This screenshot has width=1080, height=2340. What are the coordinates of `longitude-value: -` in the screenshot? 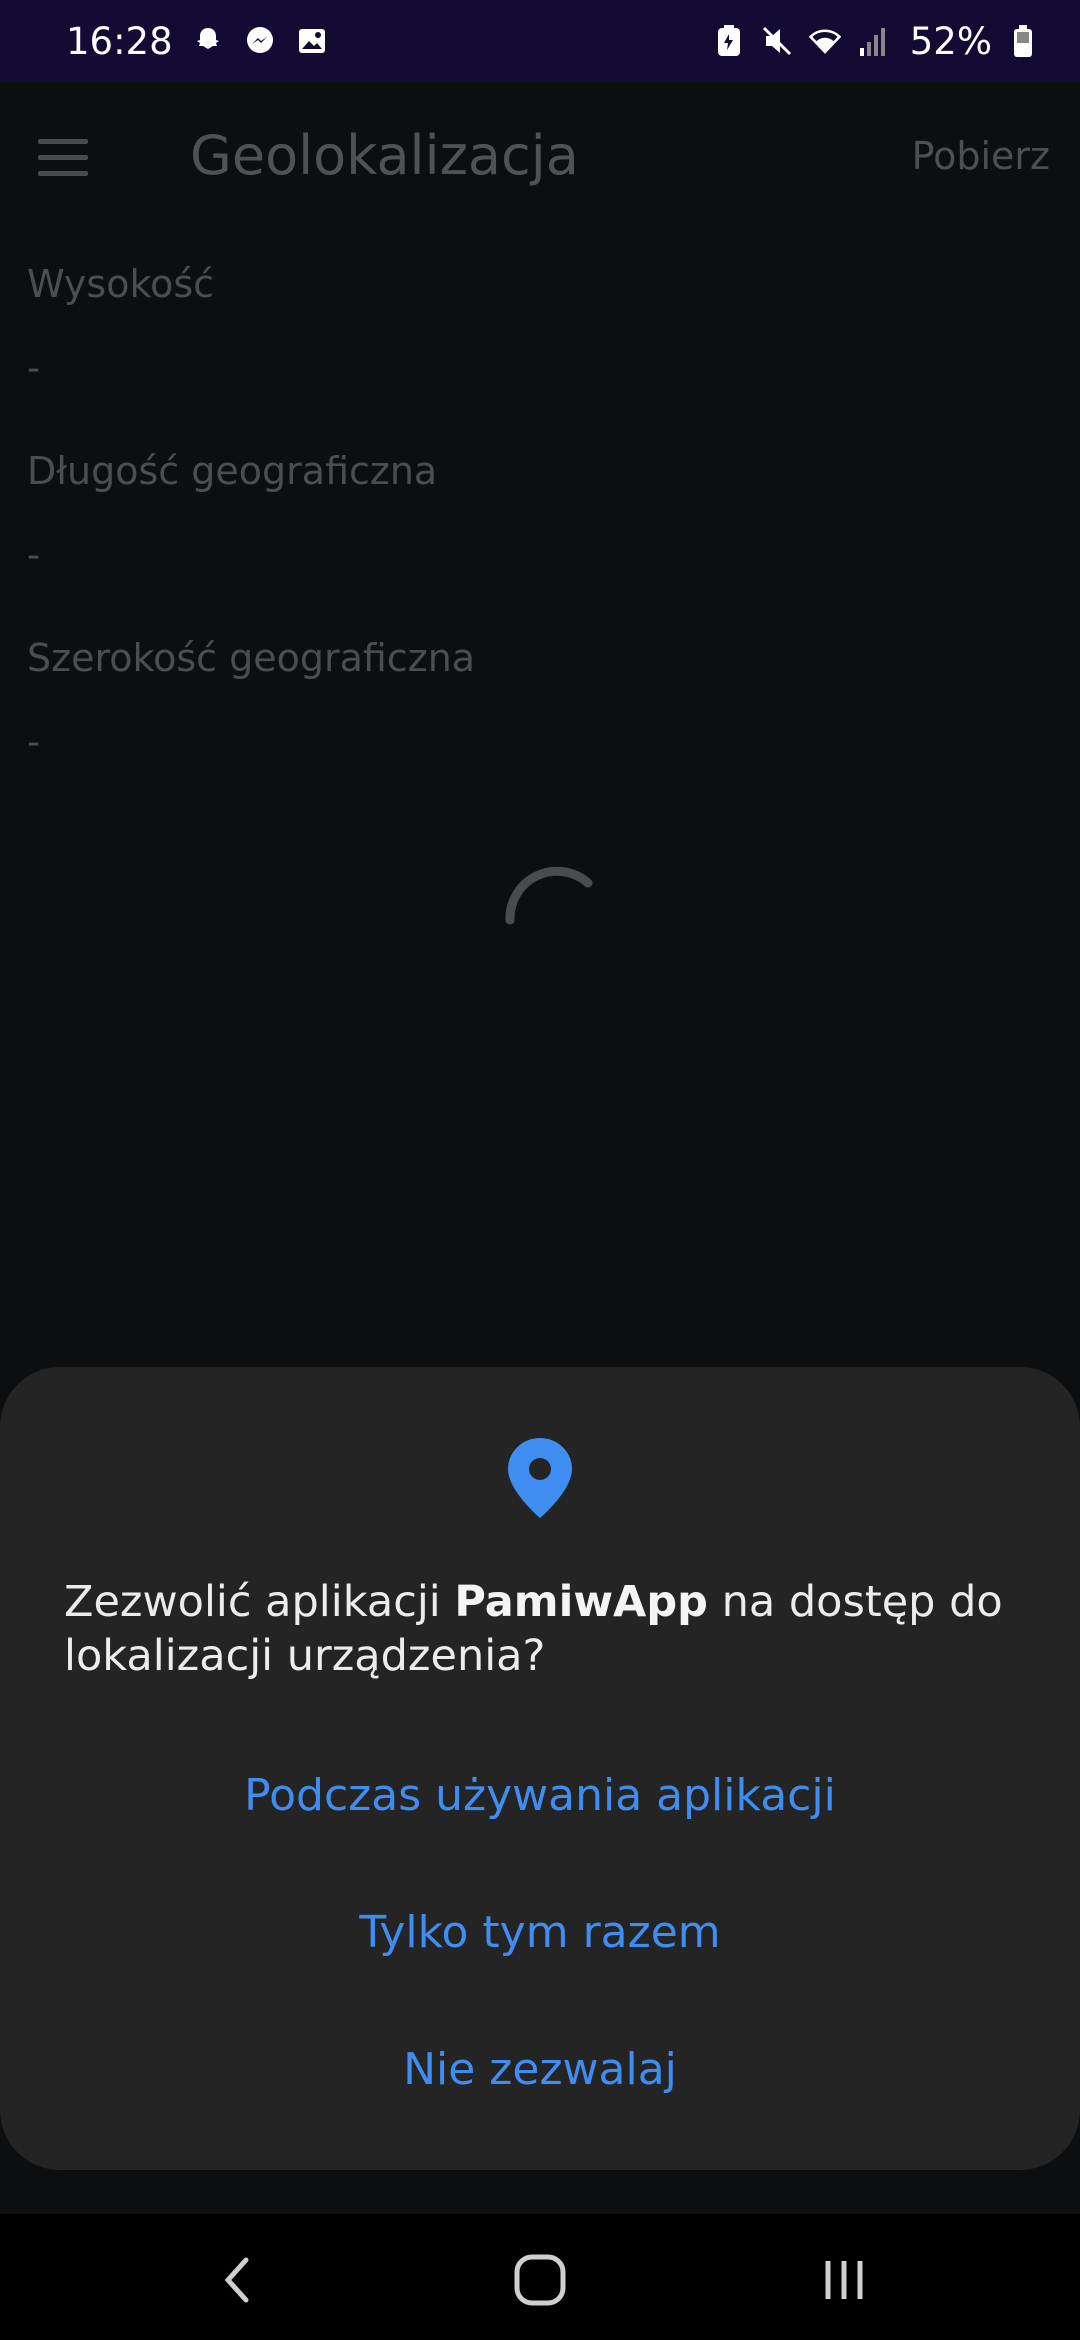 It's located at (33, 555).